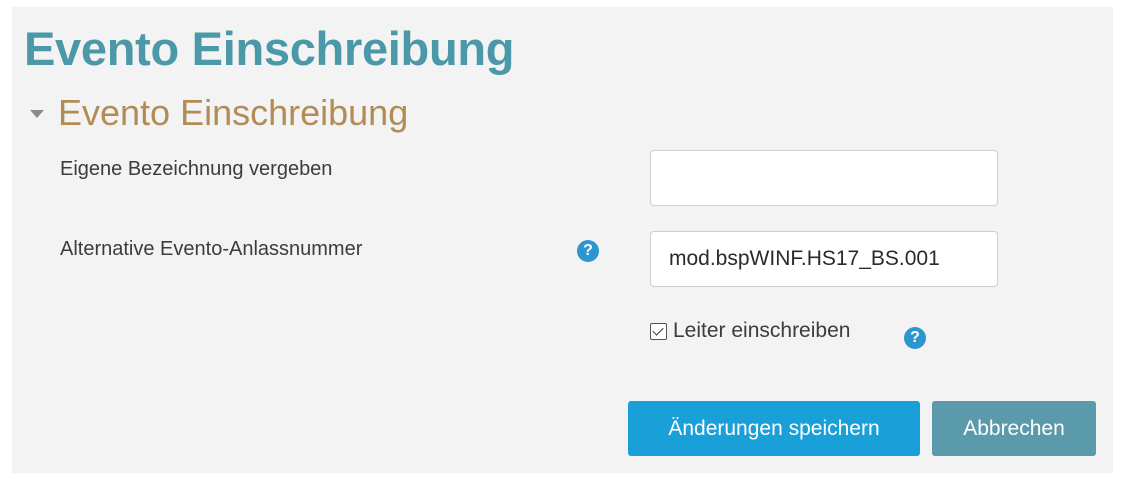  Describe the element at coordinates (211, 249) in the screenshot. I see `alt-number-label: Alternative Evento-Anlassnummer` at that location.